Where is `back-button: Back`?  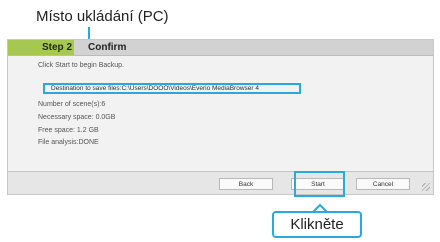
back-button: Back is located at coordinates (246, 184).